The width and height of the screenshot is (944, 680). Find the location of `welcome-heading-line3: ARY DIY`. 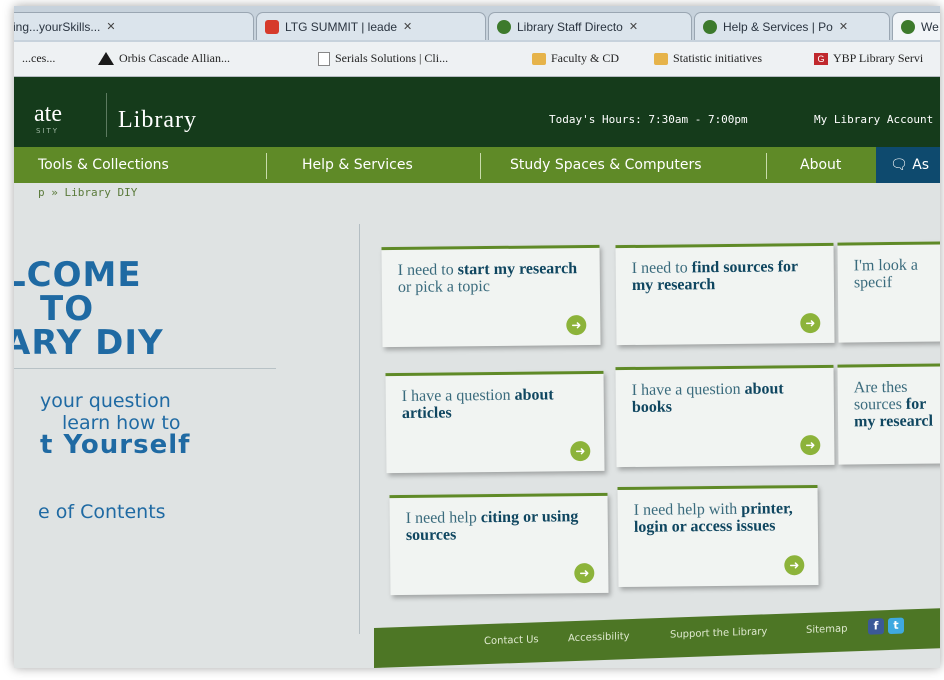

welcome-heading-line3: ARY DIY is located at coordinates (89, 343).